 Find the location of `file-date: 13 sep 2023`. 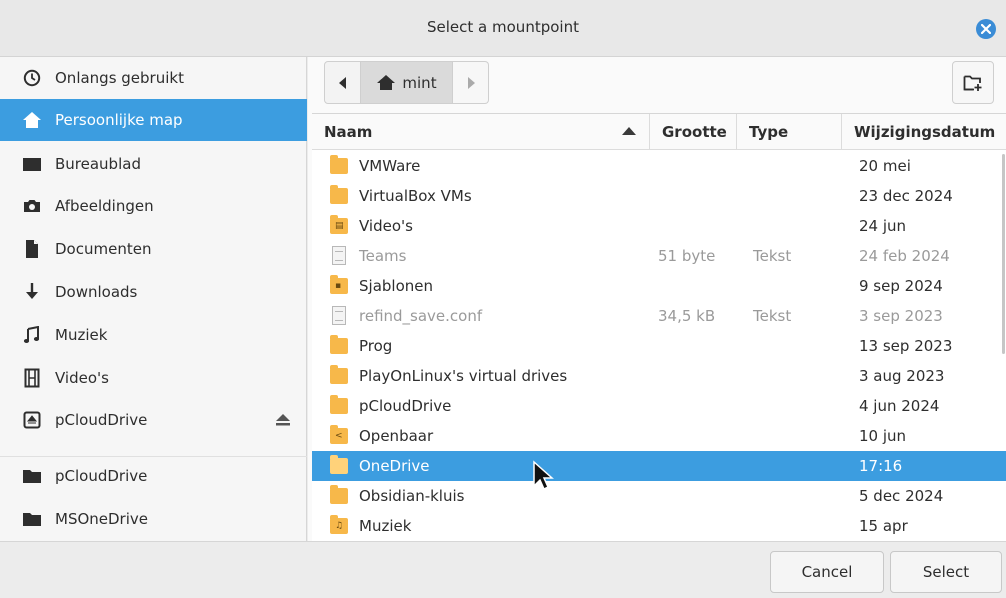

file-date: 13 sep 2023 is located at coordinates (906, 346).